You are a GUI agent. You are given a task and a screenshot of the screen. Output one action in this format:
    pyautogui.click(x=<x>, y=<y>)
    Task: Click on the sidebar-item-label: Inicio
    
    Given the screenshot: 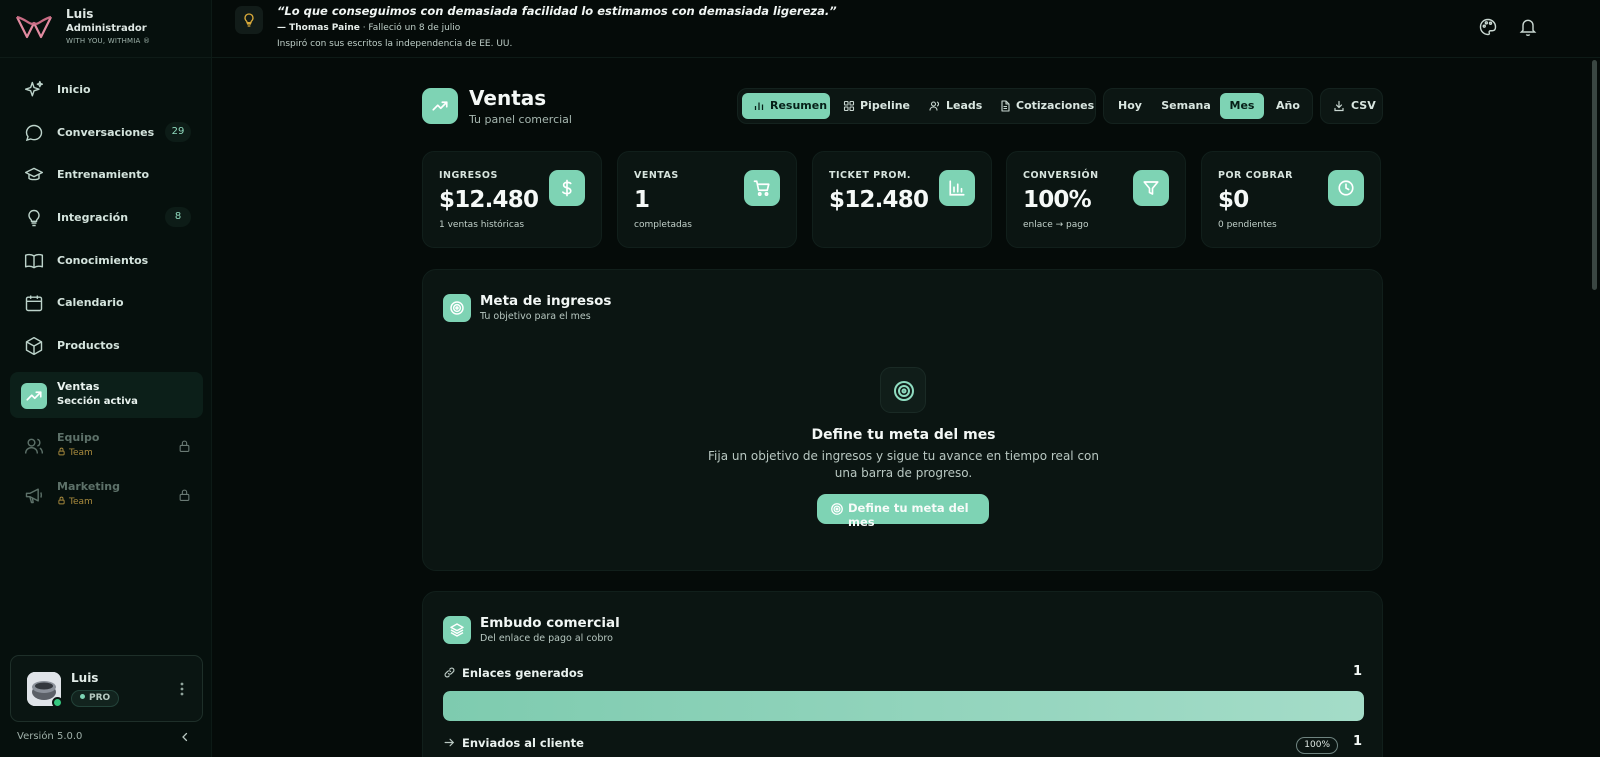 What is the action you would take?
    pyautogui.click(x=74, y=89)
    